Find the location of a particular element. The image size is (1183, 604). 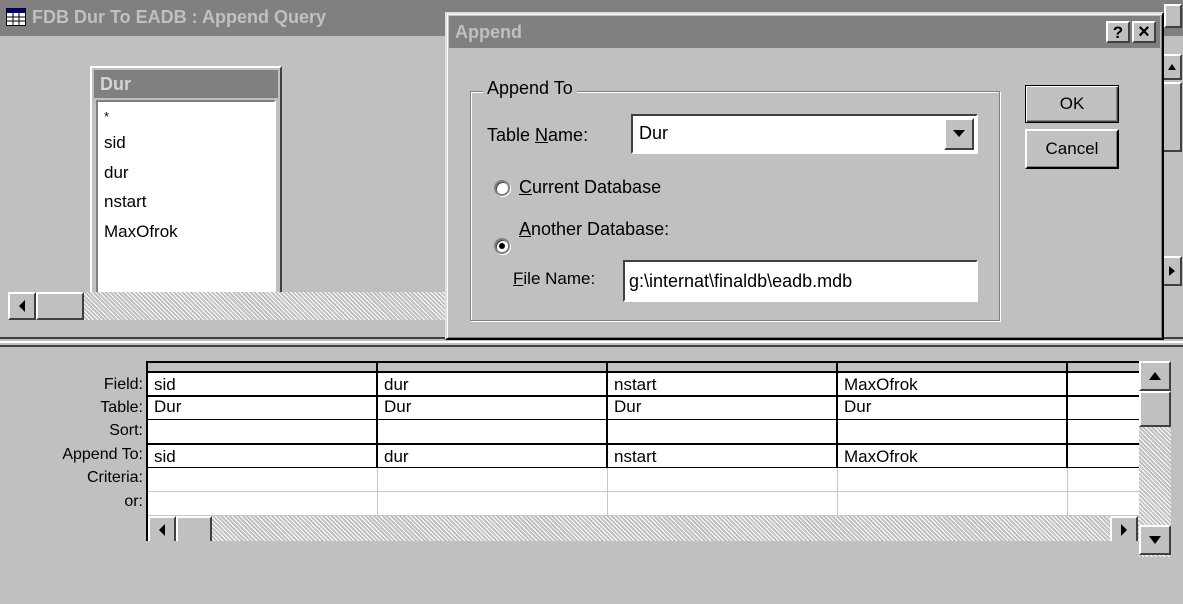

another-database-radio is located at coordinates (502, 246).